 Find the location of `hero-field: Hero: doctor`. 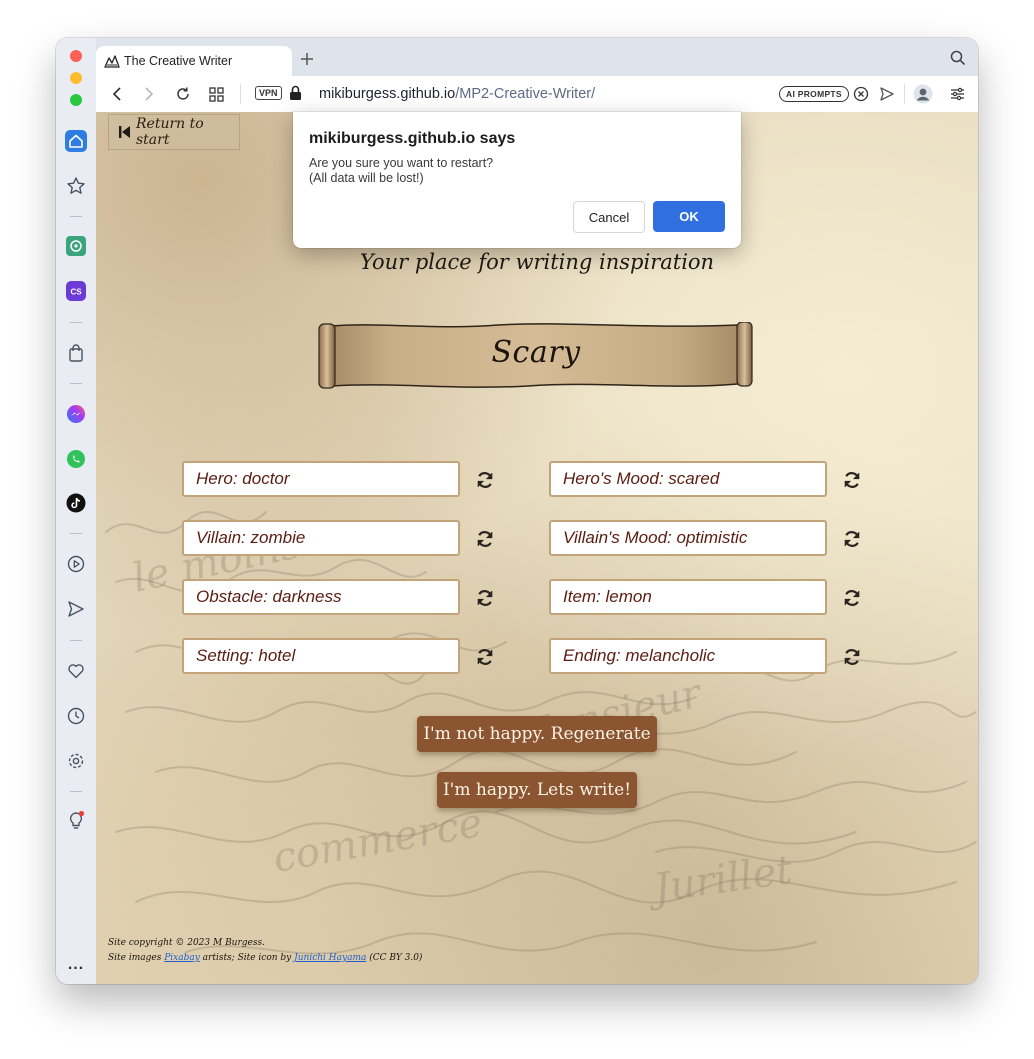

hero-field: Hero: doctor is located at coordinates (321, 479).